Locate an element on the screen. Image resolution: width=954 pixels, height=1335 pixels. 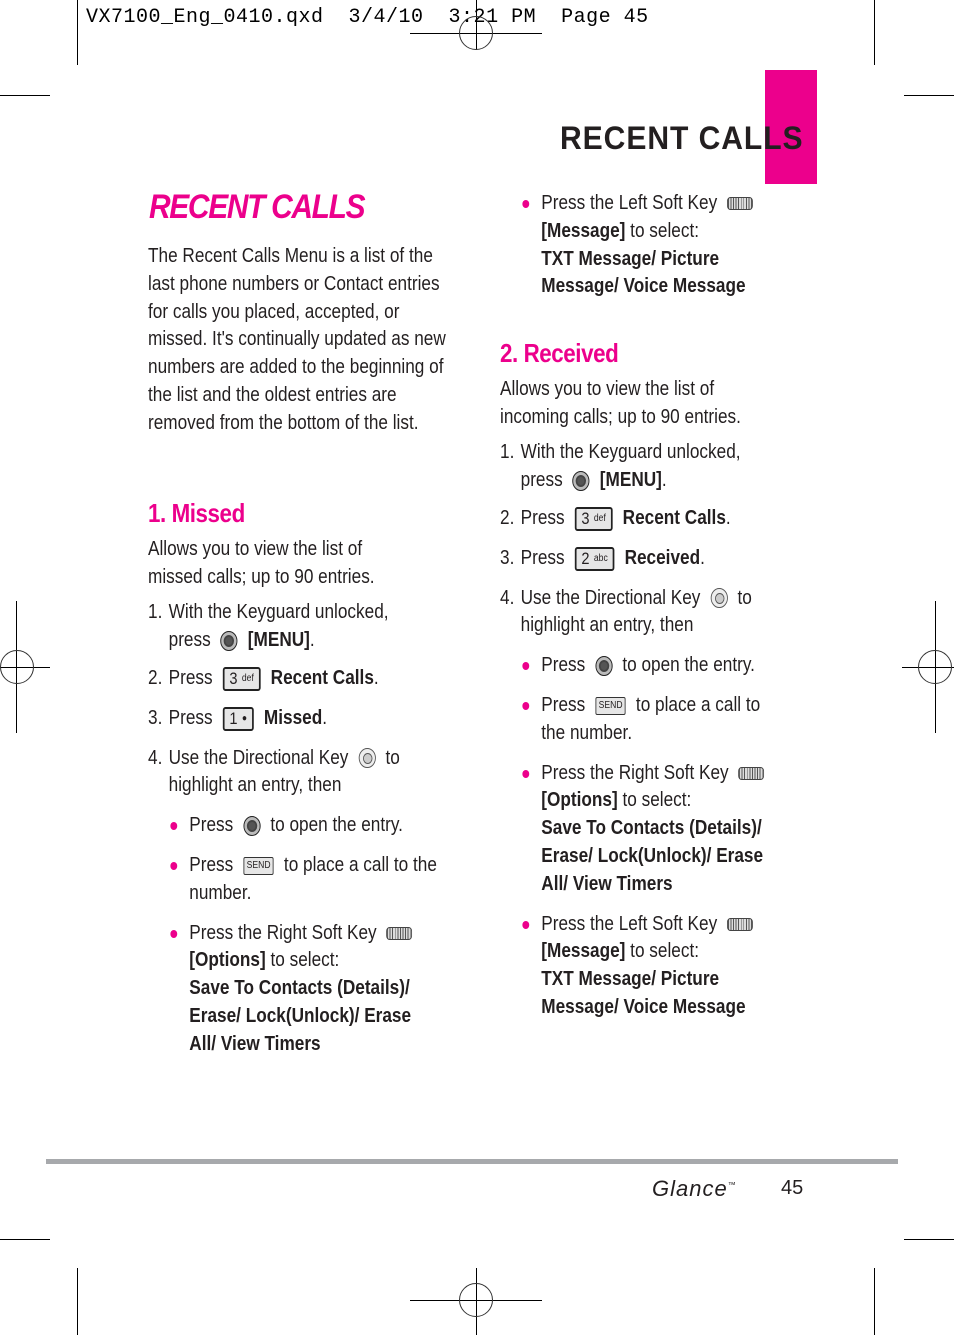
step-3: 3. Press 1 ● Missed. is located at coordinates (238, 718).